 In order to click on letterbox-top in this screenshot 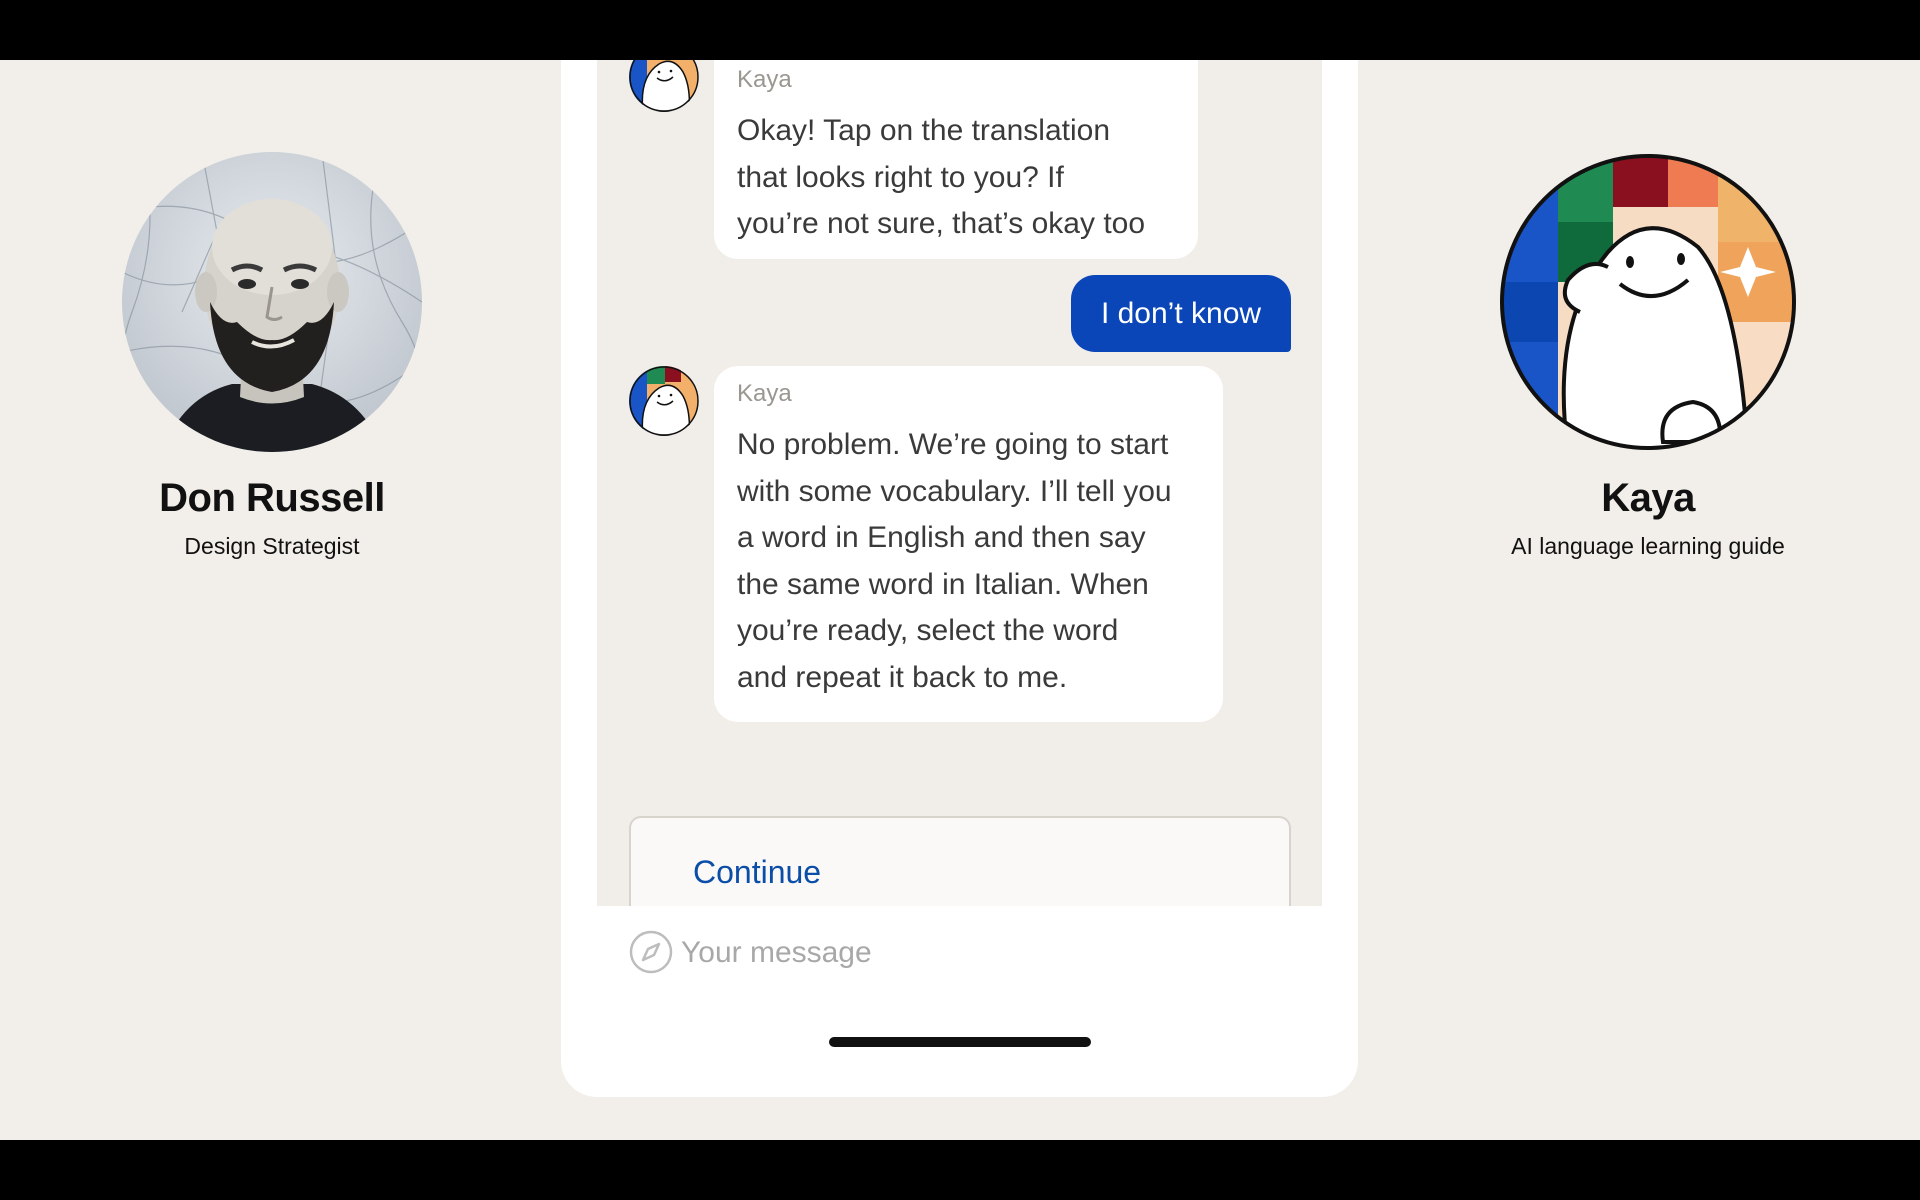, I will do `click(960, 30)`.